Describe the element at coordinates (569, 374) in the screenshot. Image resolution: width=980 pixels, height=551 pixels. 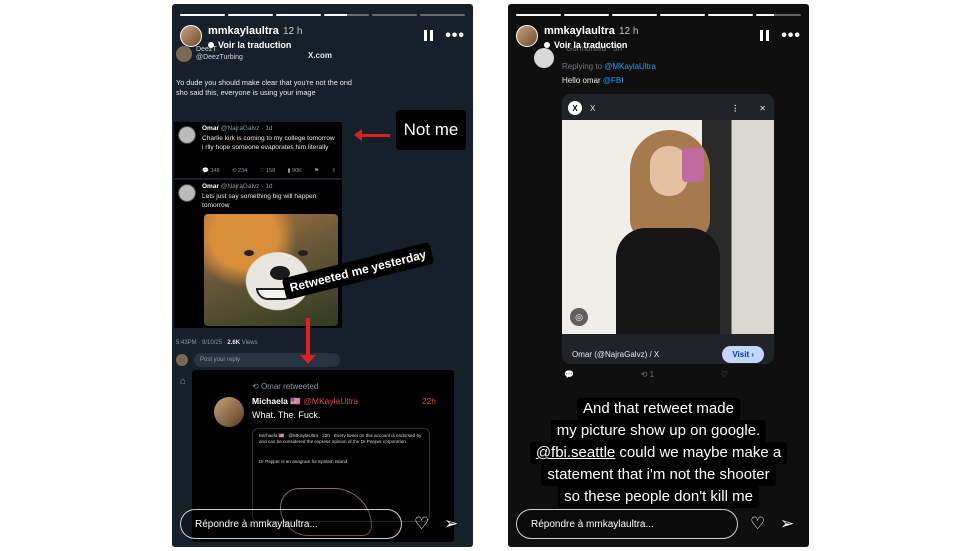
I see `reply-icon: 💬` at that location.